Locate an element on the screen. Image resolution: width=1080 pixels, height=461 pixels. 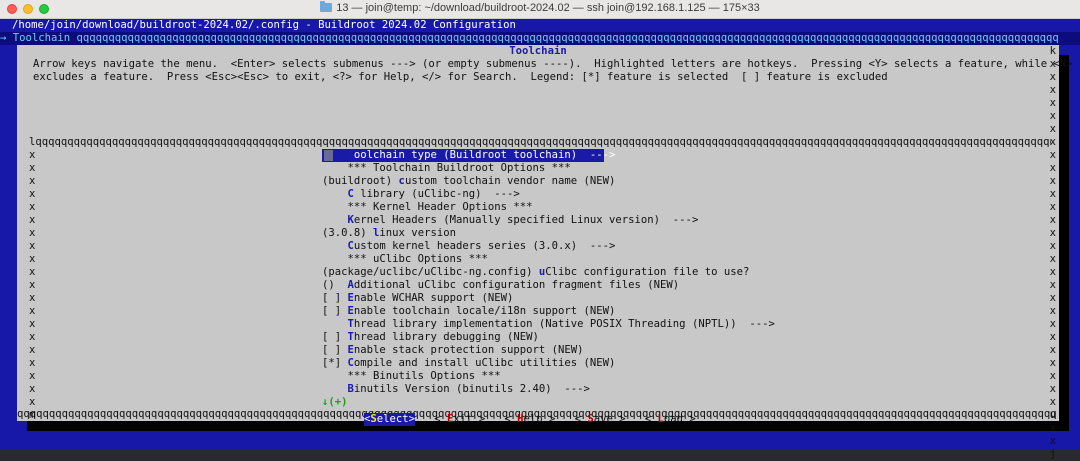
menu-item: Binutils Version (binutils 2.40) ---> is located at coordinates (548, 389).